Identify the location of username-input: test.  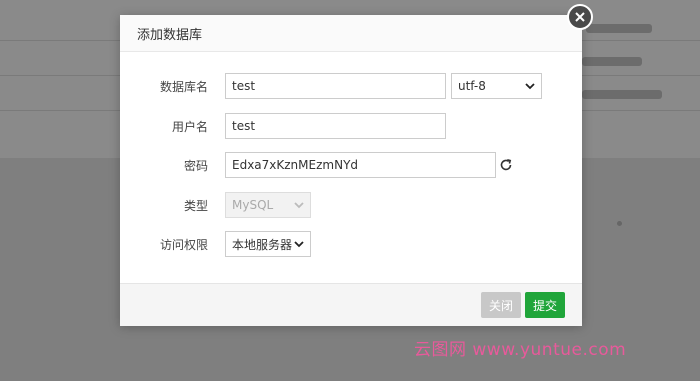
(335, 126).